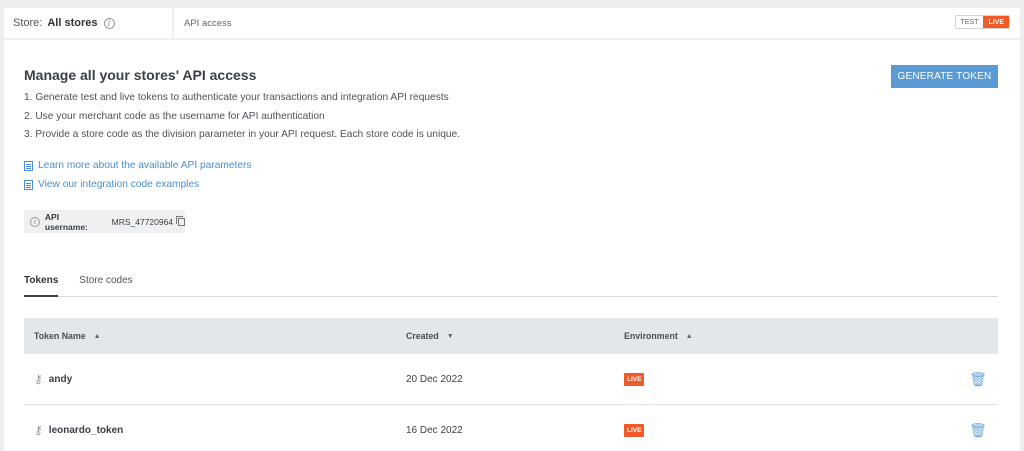  Describe the element at coordinates (60, 336) in the screenshot. I see `header-label: Token Name` at that location.